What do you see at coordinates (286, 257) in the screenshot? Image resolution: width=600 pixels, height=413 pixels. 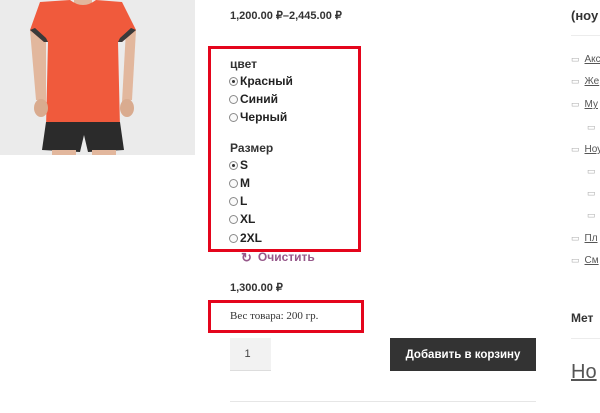 I see `reset-label: Очистить` at bounding box center [286, 257].